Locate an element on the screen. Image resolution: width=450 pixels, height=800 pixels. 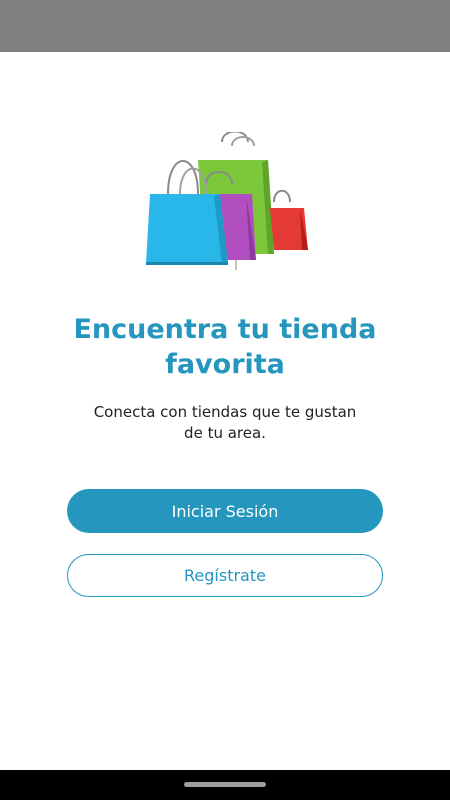
subtitle-line-1: Conecta con tiendas que te gustan is located at coordinates (225, 412).